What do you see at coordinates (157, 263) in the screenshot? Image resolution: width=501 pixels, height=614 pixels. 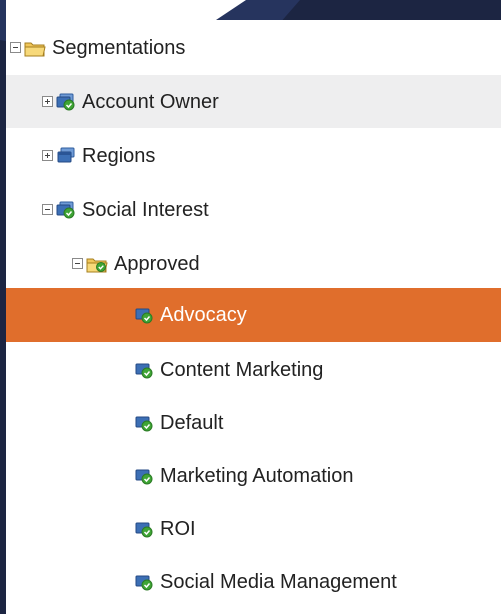 I see `tree-node-label: Approved` at bounding box center [157, 263].